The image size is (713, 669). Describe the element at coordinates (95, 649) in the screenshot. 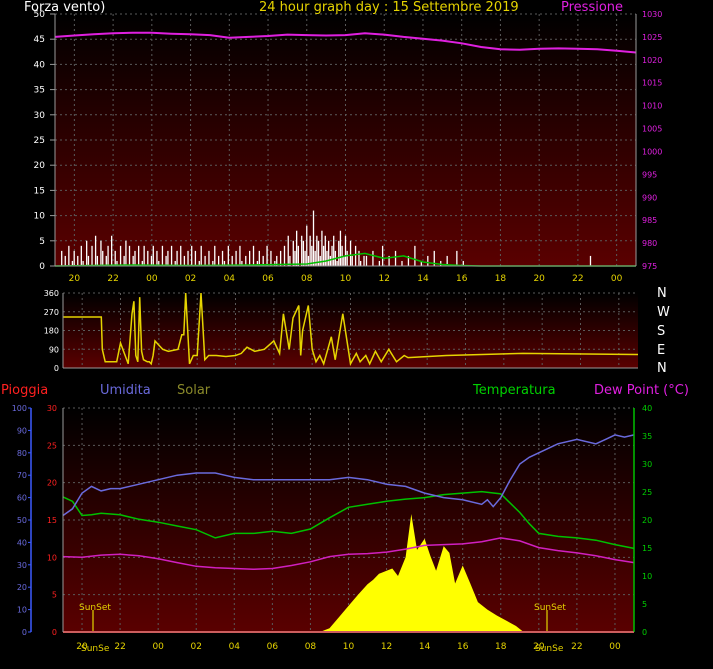

I see `sunset-bottom-label: SunSe` at that location.